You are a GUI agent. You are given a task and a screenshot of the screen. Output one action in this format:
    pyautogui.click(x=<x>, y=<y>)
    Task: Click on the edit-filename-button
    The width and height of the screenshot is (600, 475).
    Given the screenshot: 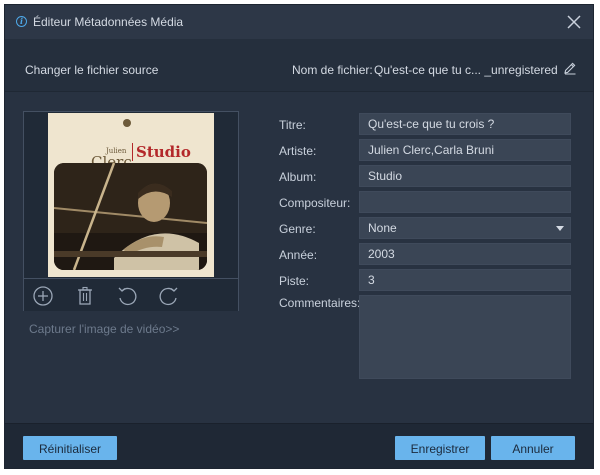 What is the action you would take?
    pyautogui.click(x=570, y=68)
    